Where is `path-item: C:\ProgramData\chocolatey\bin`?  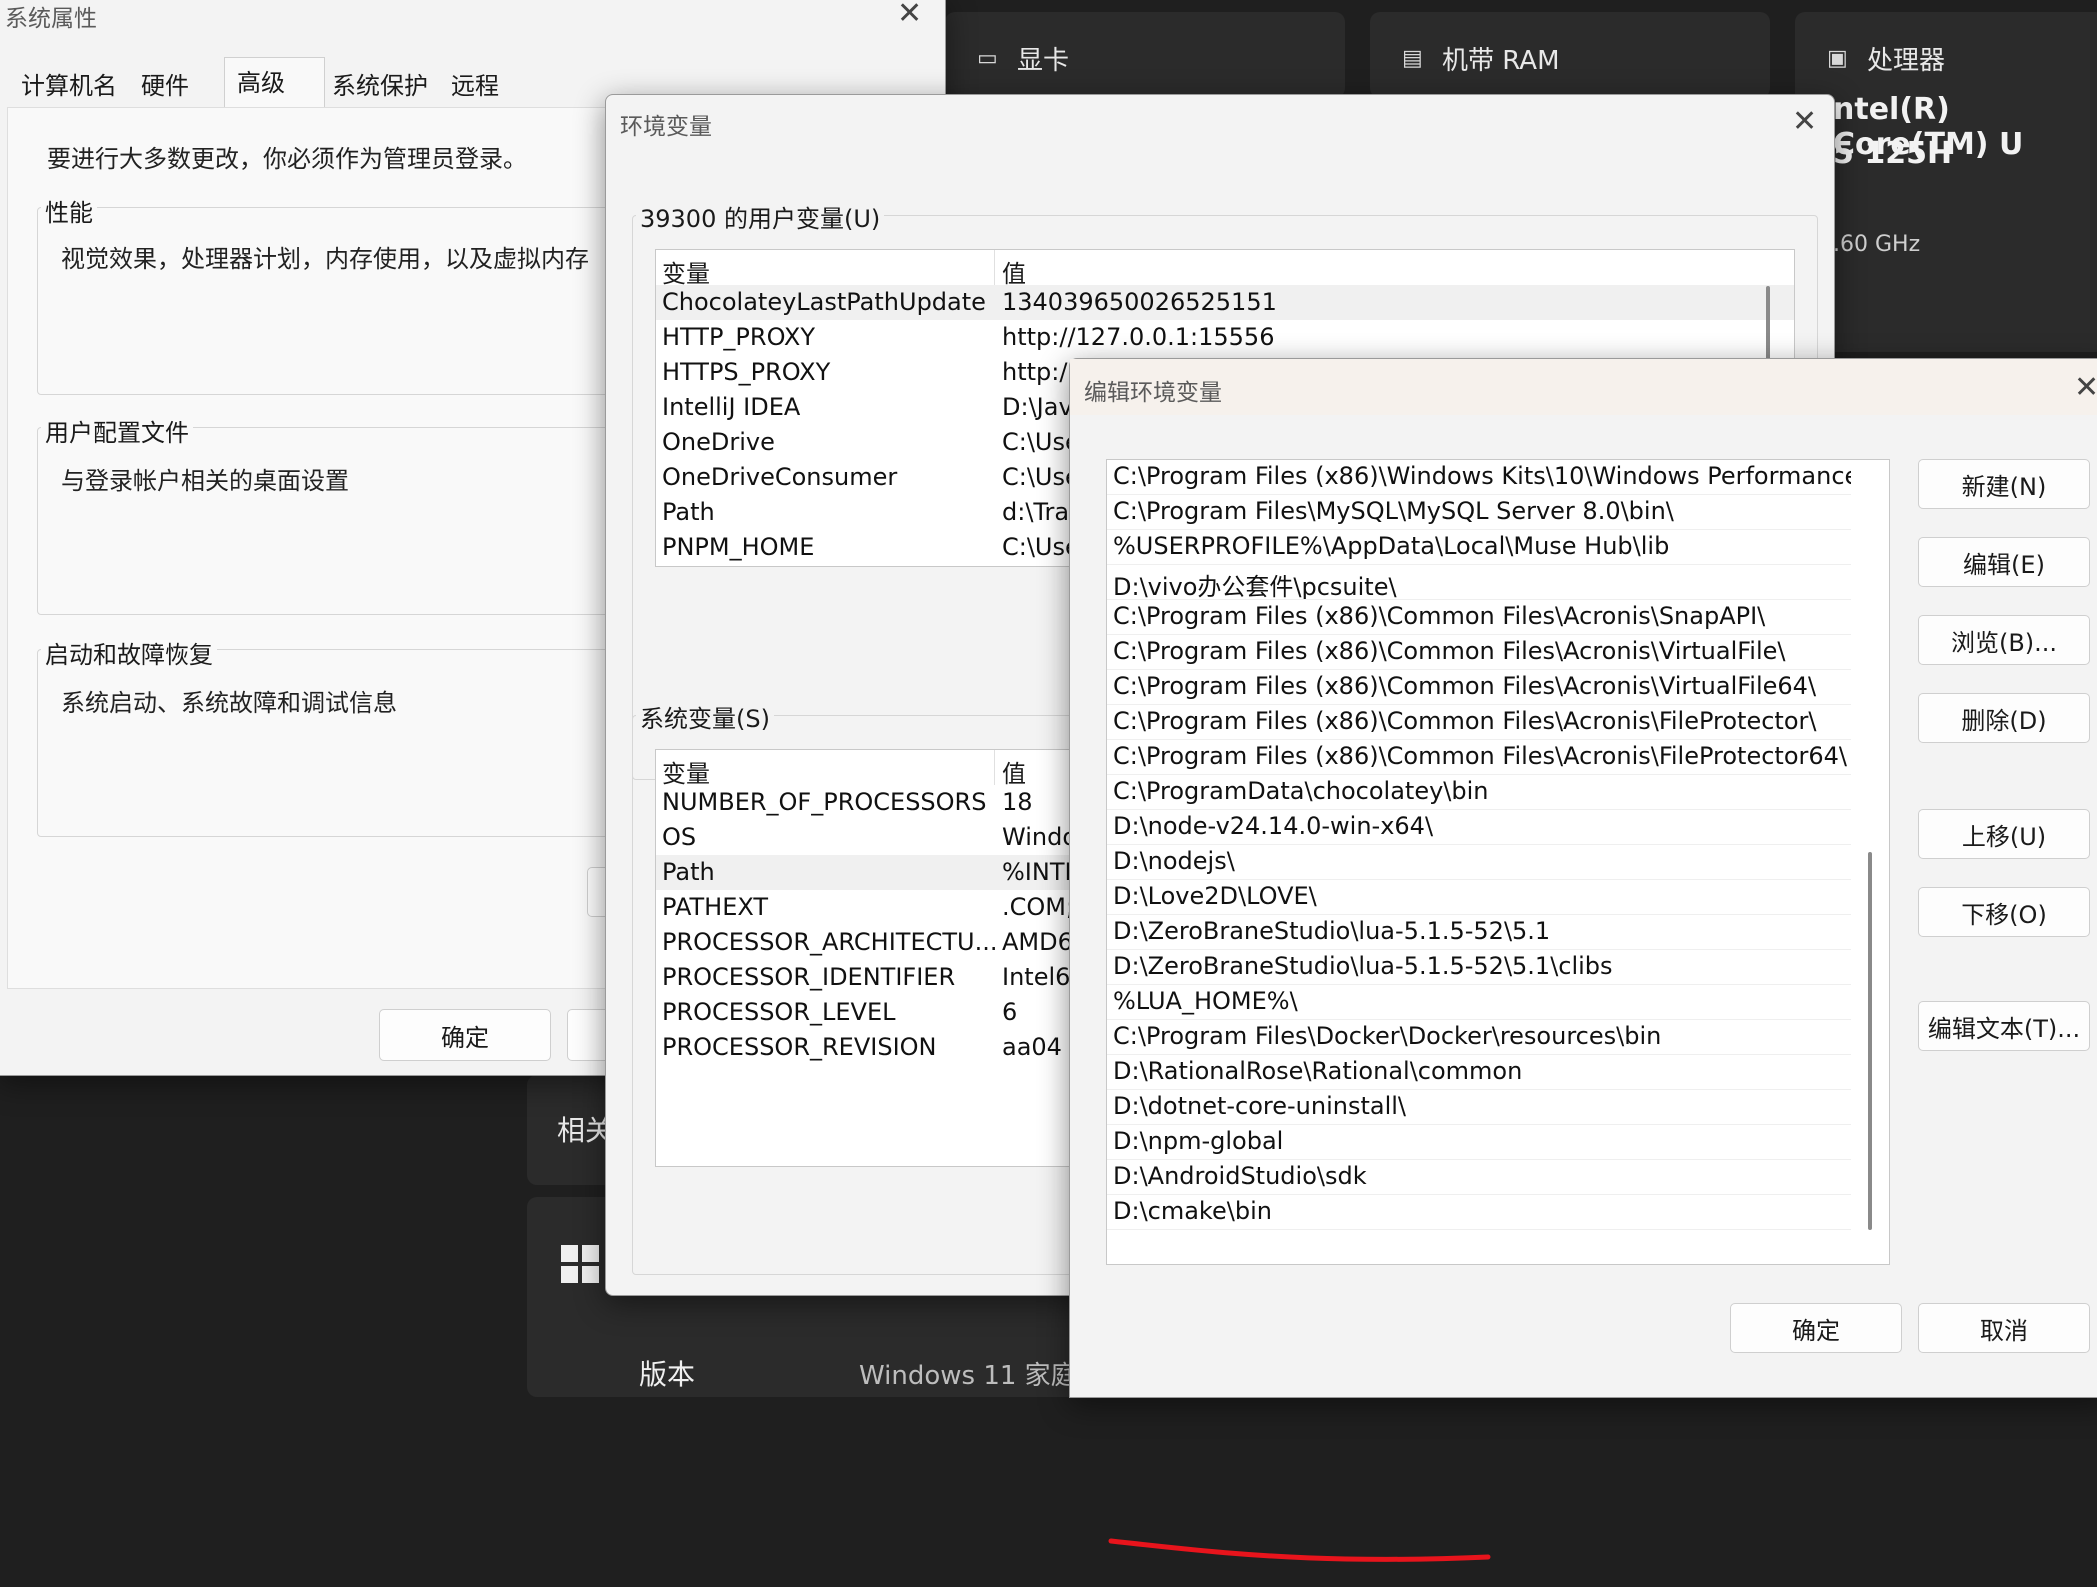
path-item: C:\ProgramData\chocolatey\bin is located at coordinates (1479, 792).